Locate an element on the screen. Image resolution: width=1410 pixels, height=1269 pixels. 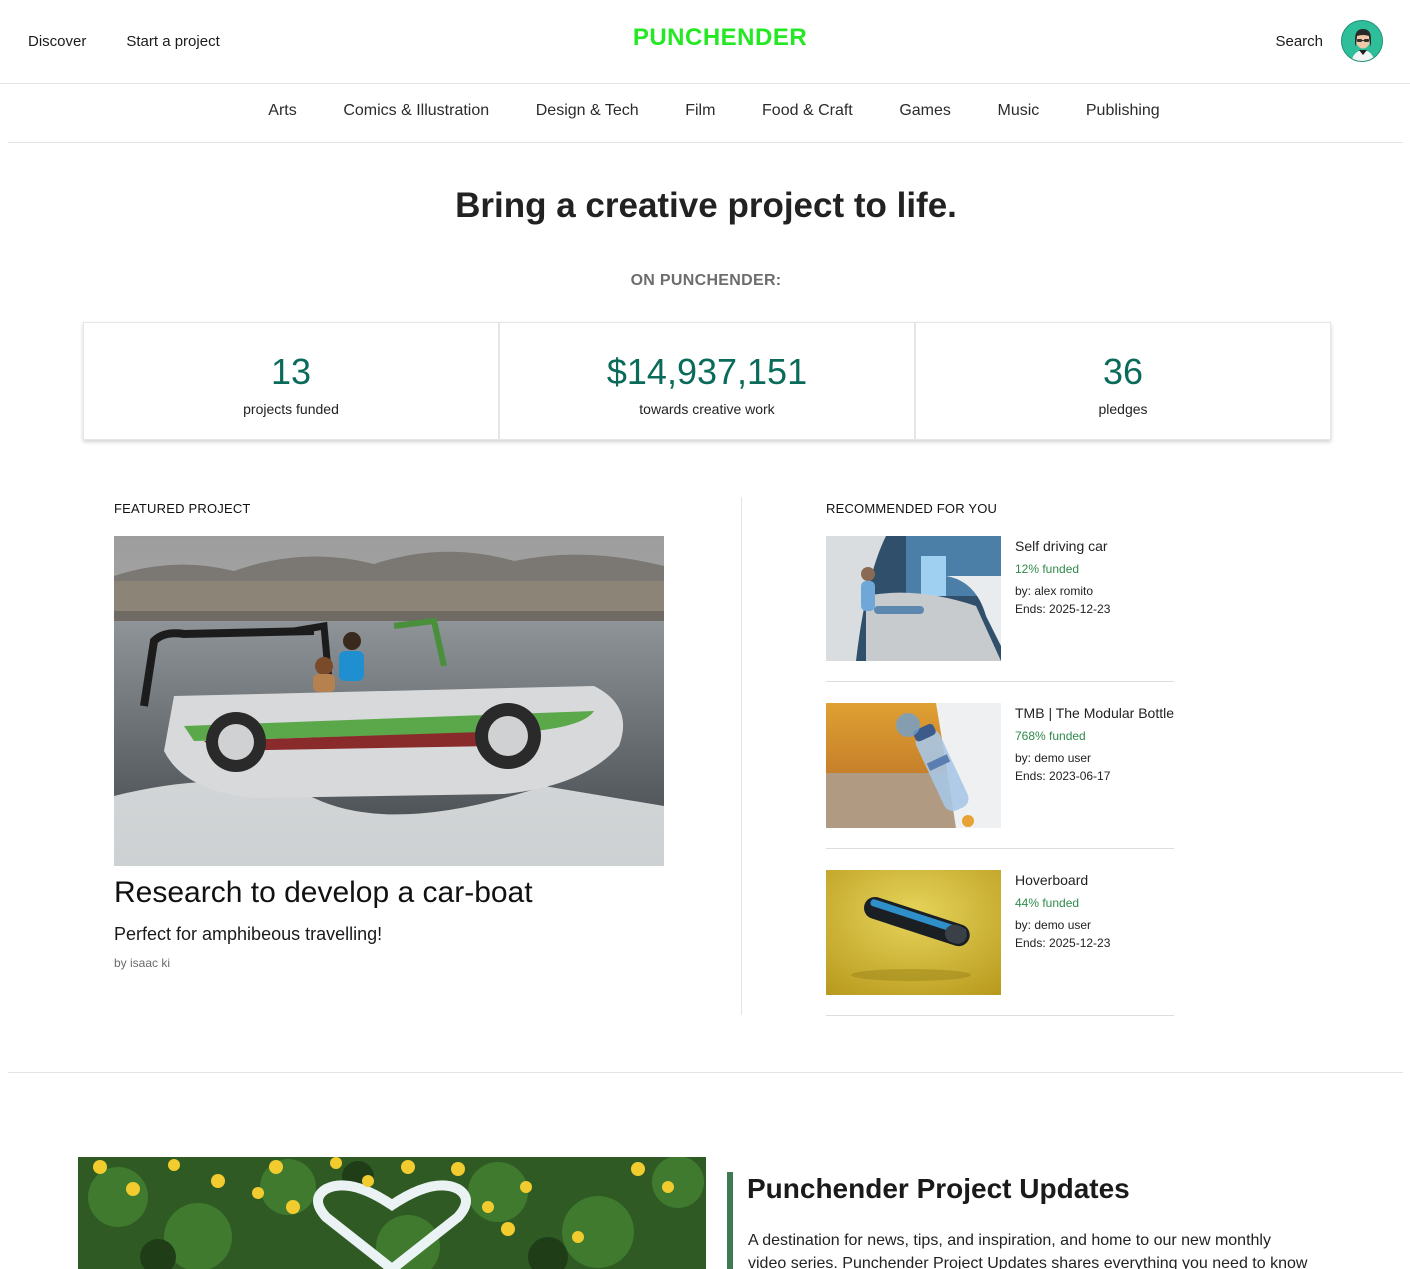
recommended-title: Hoverboard is located at coordinates (1062, 880).